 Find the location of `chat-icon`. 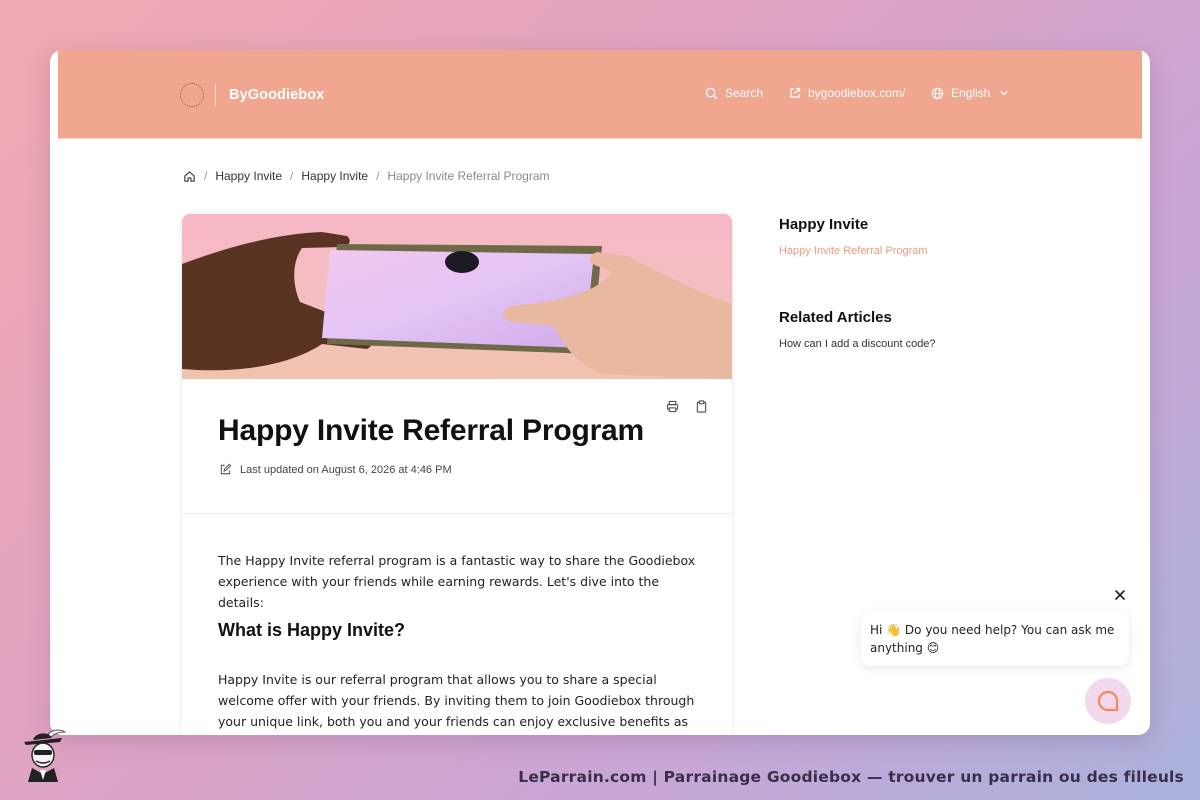

chat-icon is located at coordinates (1108, 701).